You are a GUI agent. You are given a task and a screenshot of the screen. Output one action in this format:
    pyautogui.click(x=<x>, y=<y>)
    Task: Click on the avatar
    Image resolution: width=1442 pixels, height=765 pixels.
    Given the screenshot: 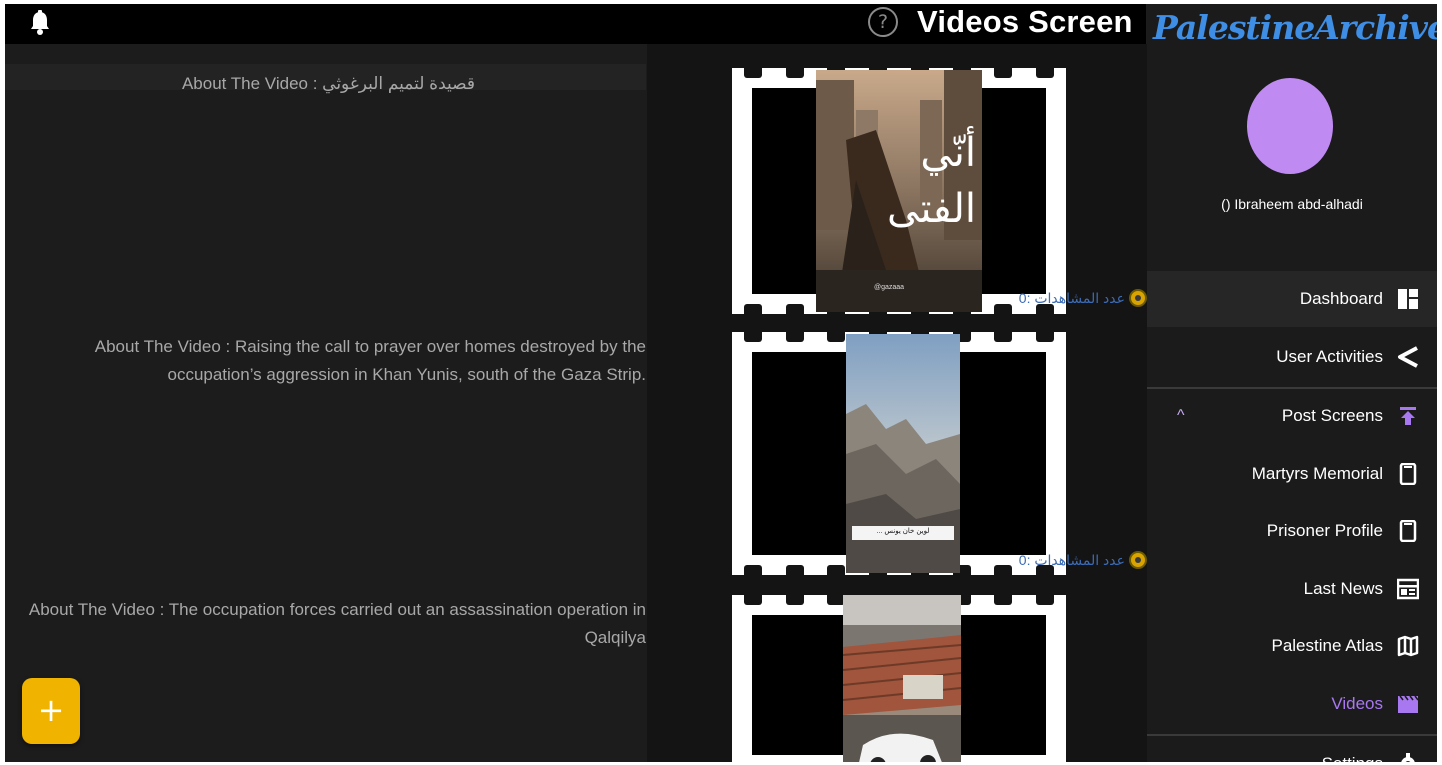 What is the action you would take?
    pyautogui.click(x=1290, y=126)
    